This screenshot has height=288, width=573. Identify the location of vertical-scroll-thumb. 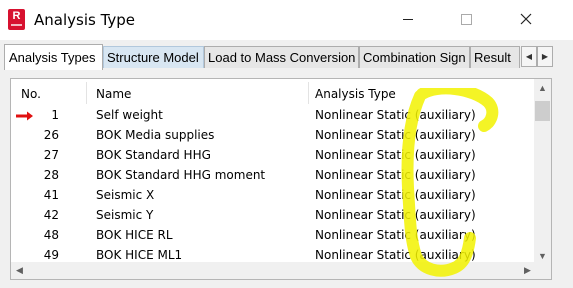
(542, 111).